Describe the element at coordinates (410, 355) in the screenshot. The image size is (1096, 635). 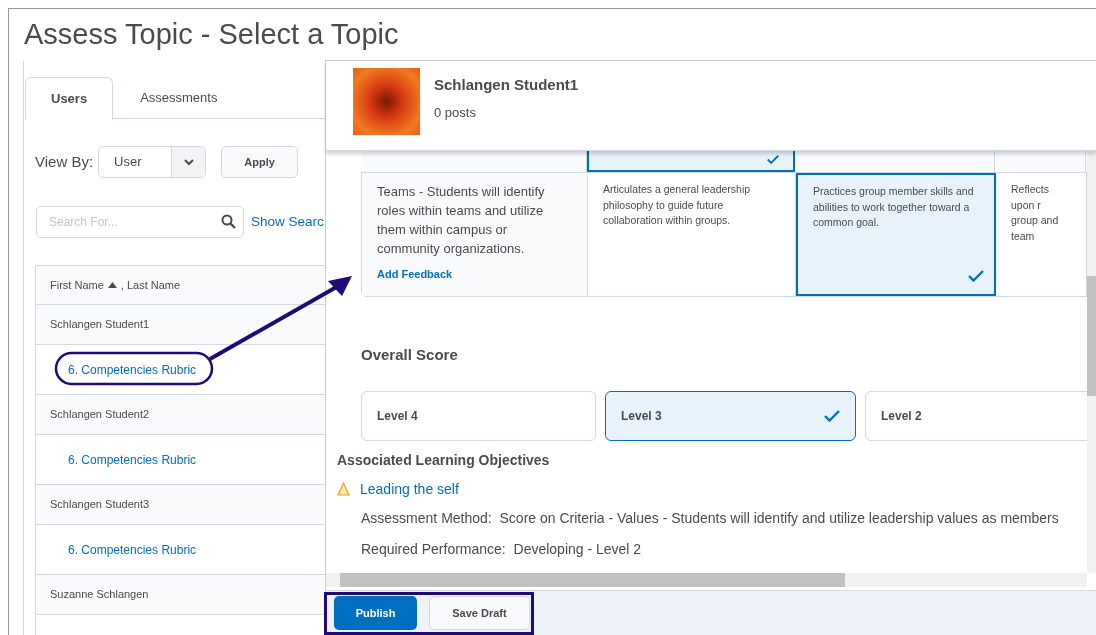
I see `section-heading: Overall Score` at that location.